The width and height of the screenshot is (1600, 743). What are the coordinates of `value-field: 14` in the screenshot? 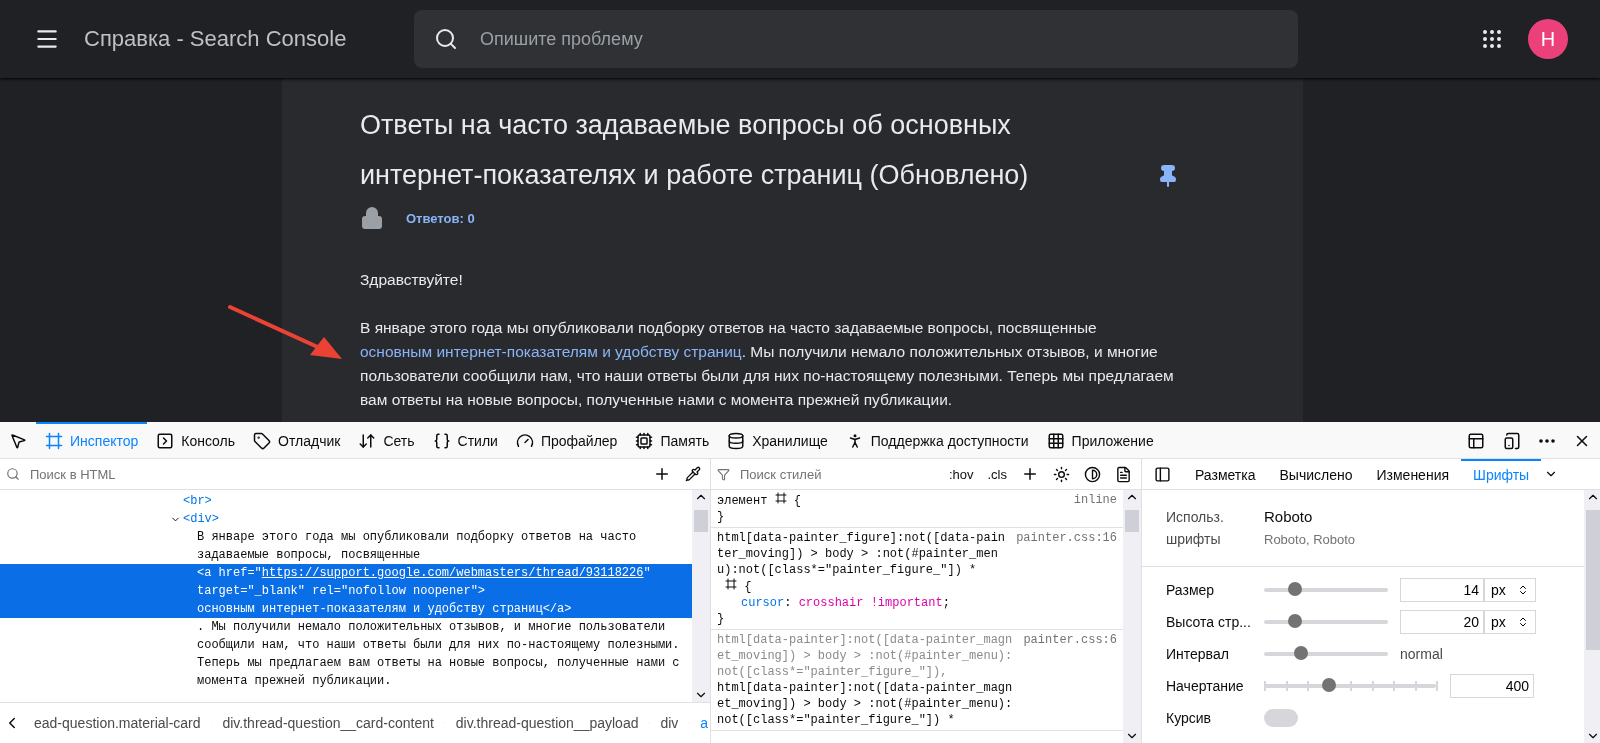 It's located at (1442, 590).